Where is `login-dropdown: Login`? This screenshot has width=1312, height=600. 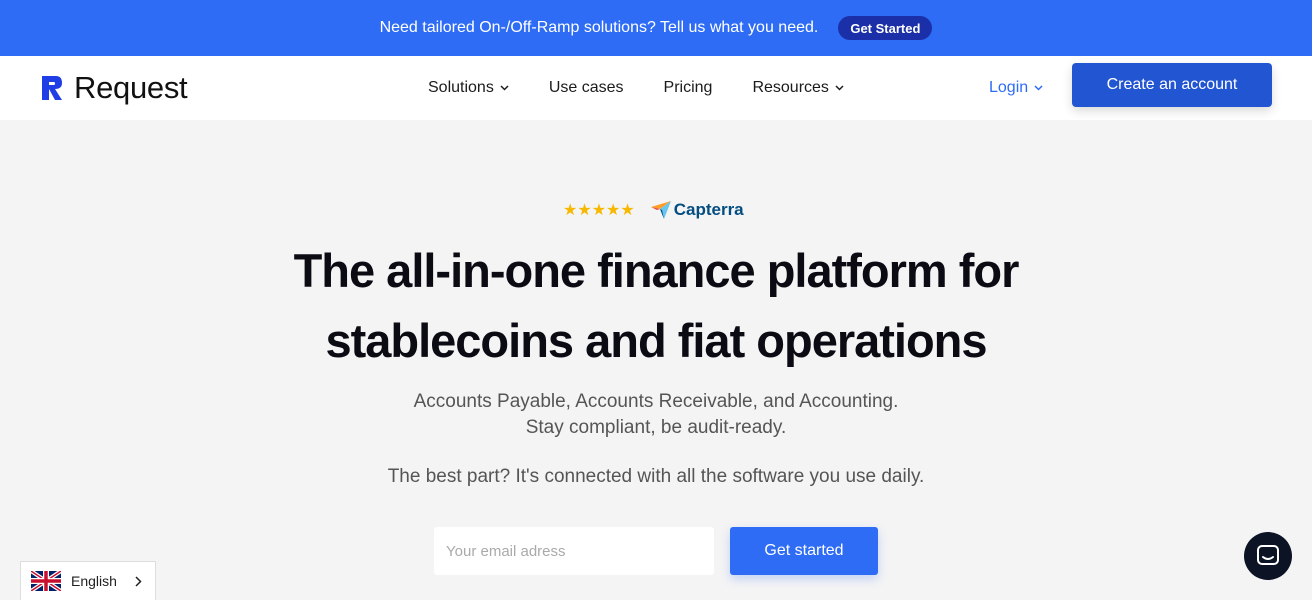
login-dropdown: Login is located at coordinates (1016, 88).